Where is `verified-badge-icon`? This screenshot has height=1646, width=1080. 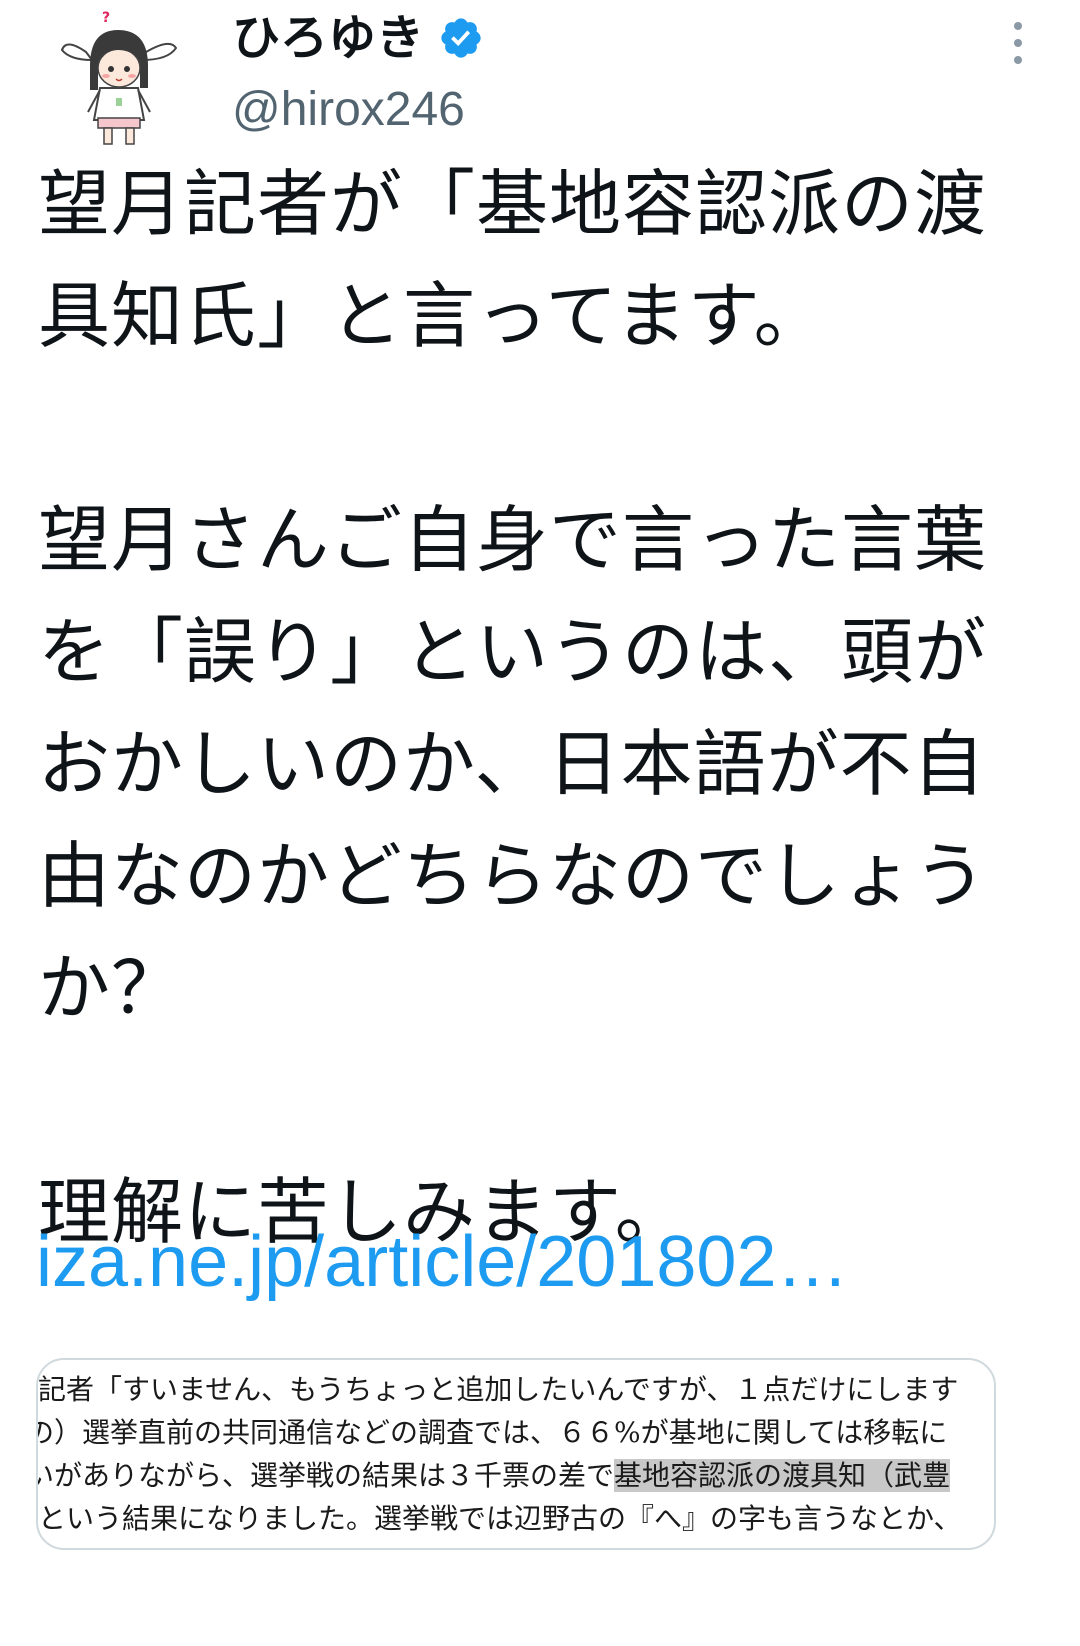 verified-badge-icon is located at coordinates (461, 38).